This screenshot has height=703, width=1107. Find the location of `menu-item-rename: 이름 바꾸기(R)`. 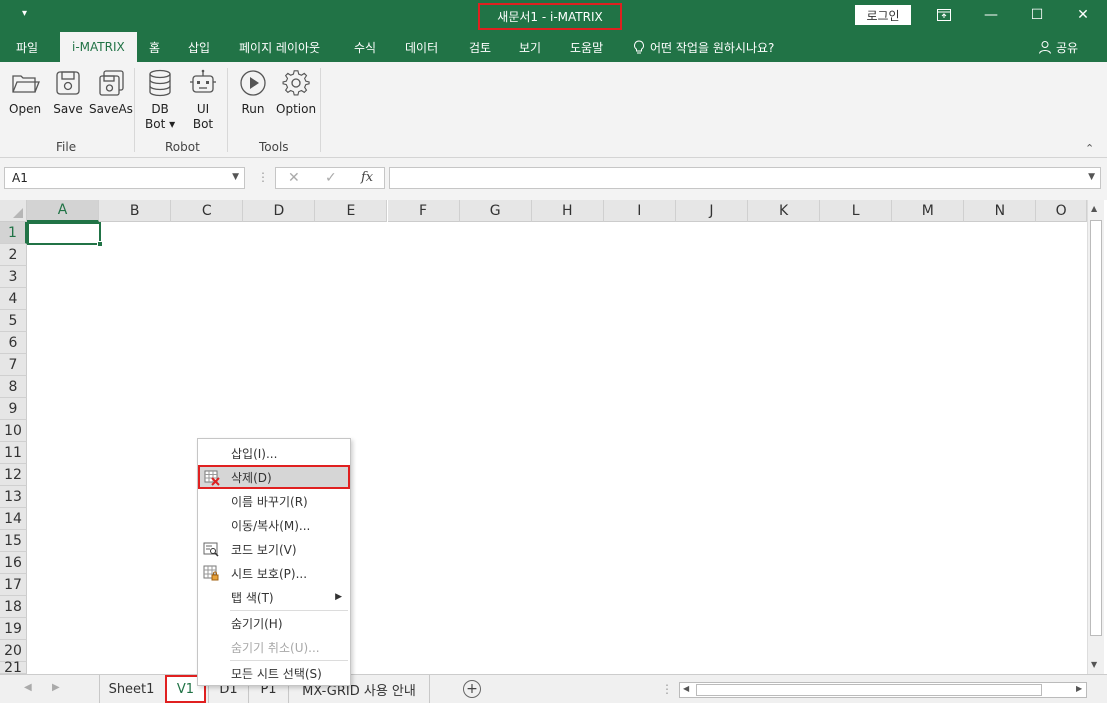

menu-item-rename: 이름 바꾸기(R) is located at coordinates (274, 501).